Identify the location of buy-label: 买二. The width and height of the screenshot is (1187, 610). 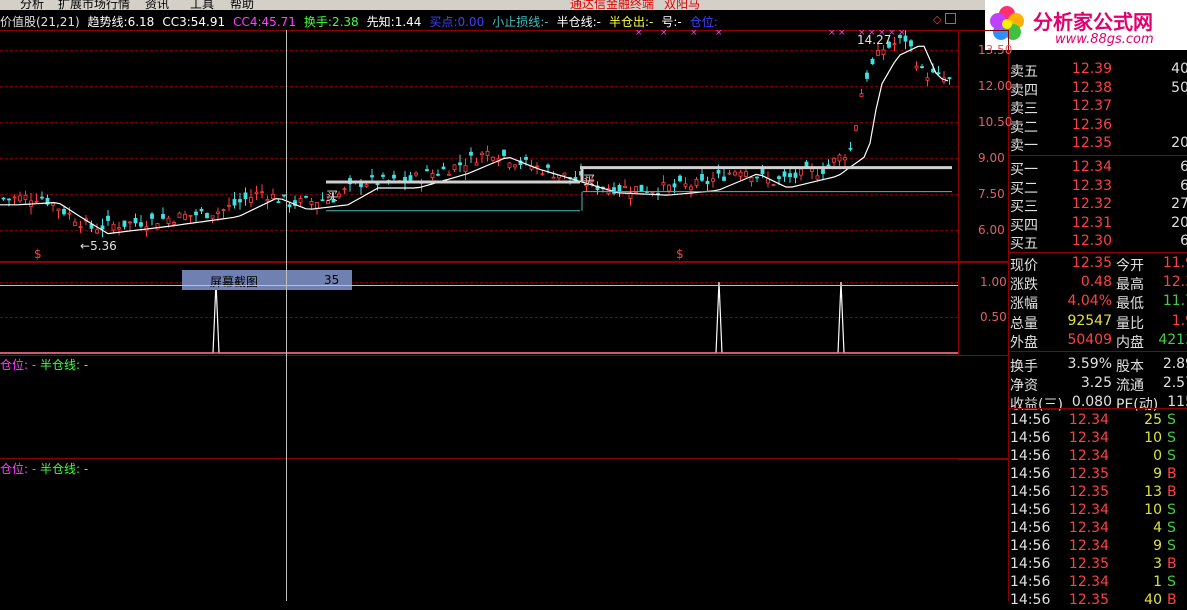
(1024, 188).